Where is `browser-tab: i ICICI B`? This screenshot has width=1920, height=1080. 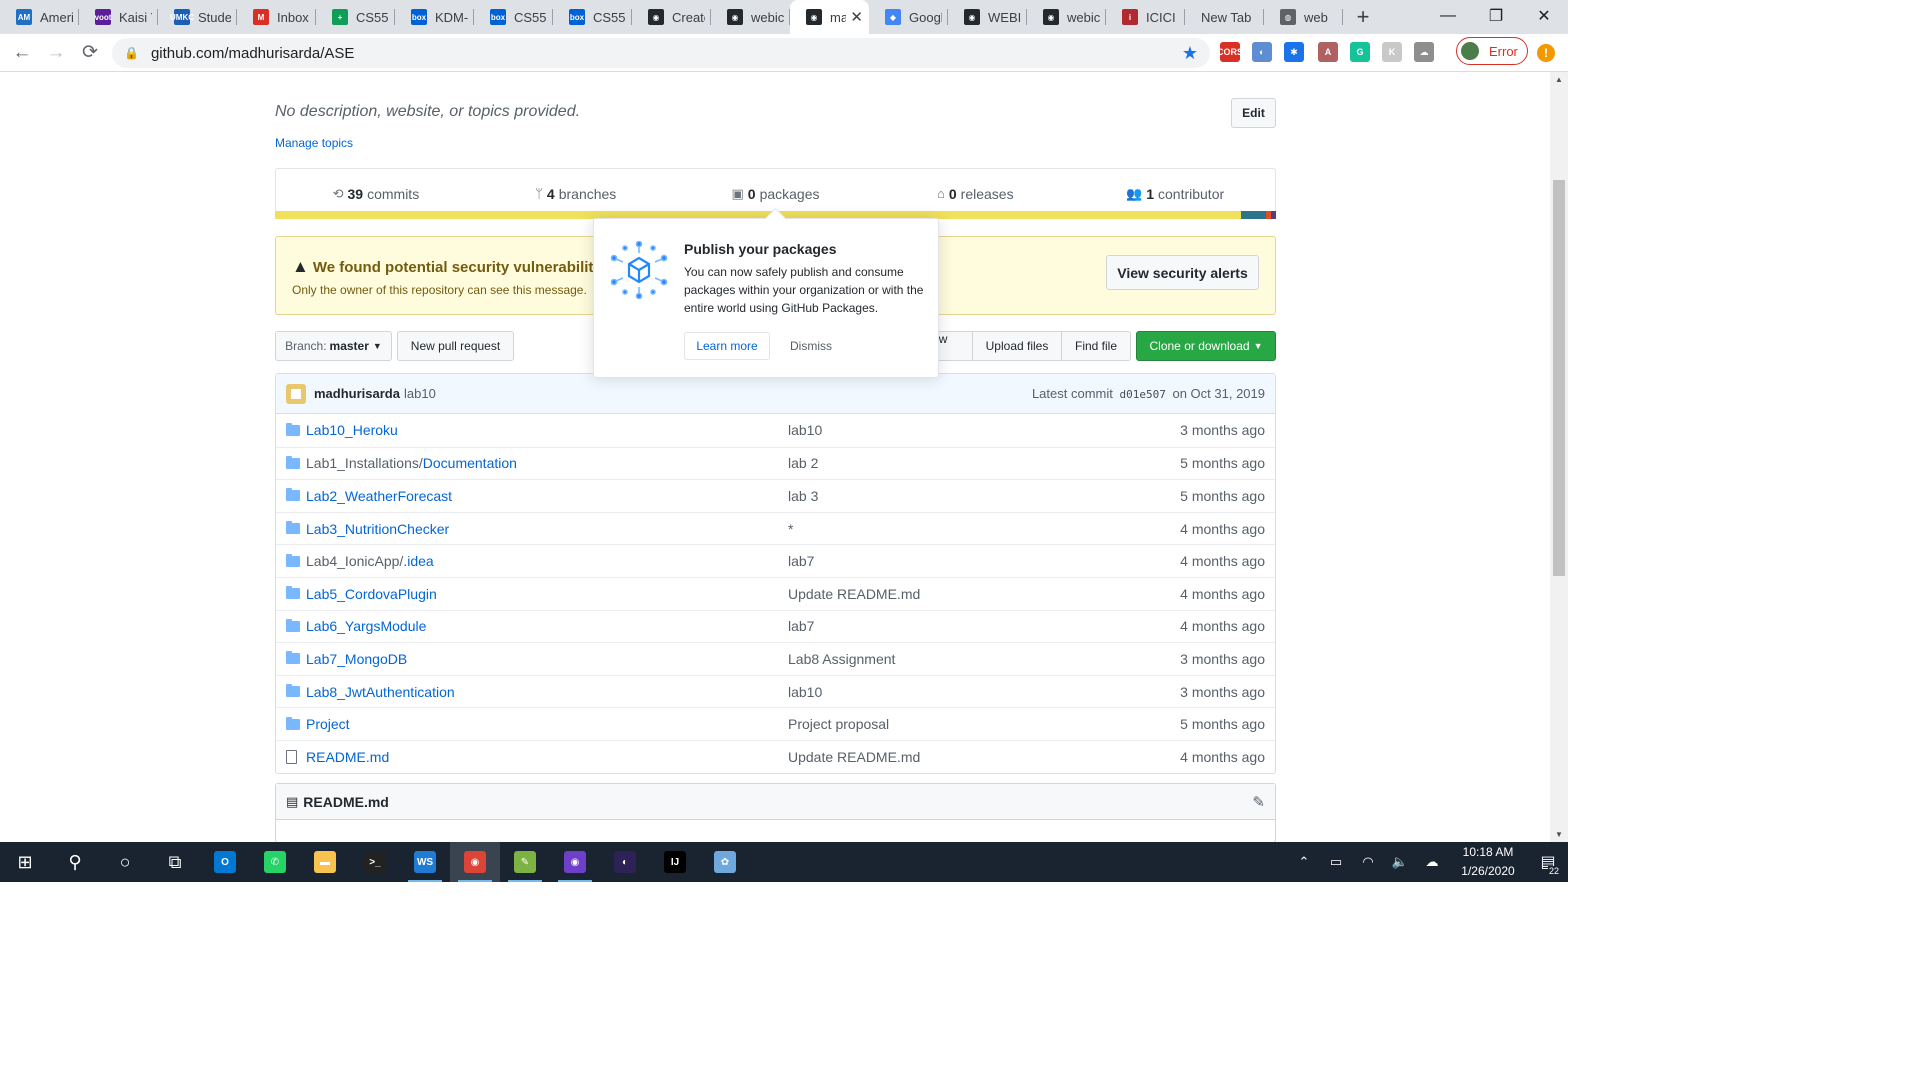 browser-tab: i ICICI B is located at coordinates (1145, 17).